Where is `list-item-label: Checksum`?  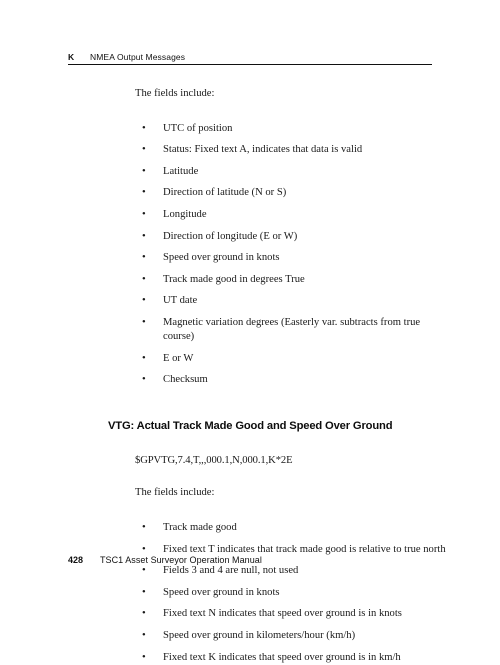
list-item-label: Checksum is located at coordinates (185, 380).